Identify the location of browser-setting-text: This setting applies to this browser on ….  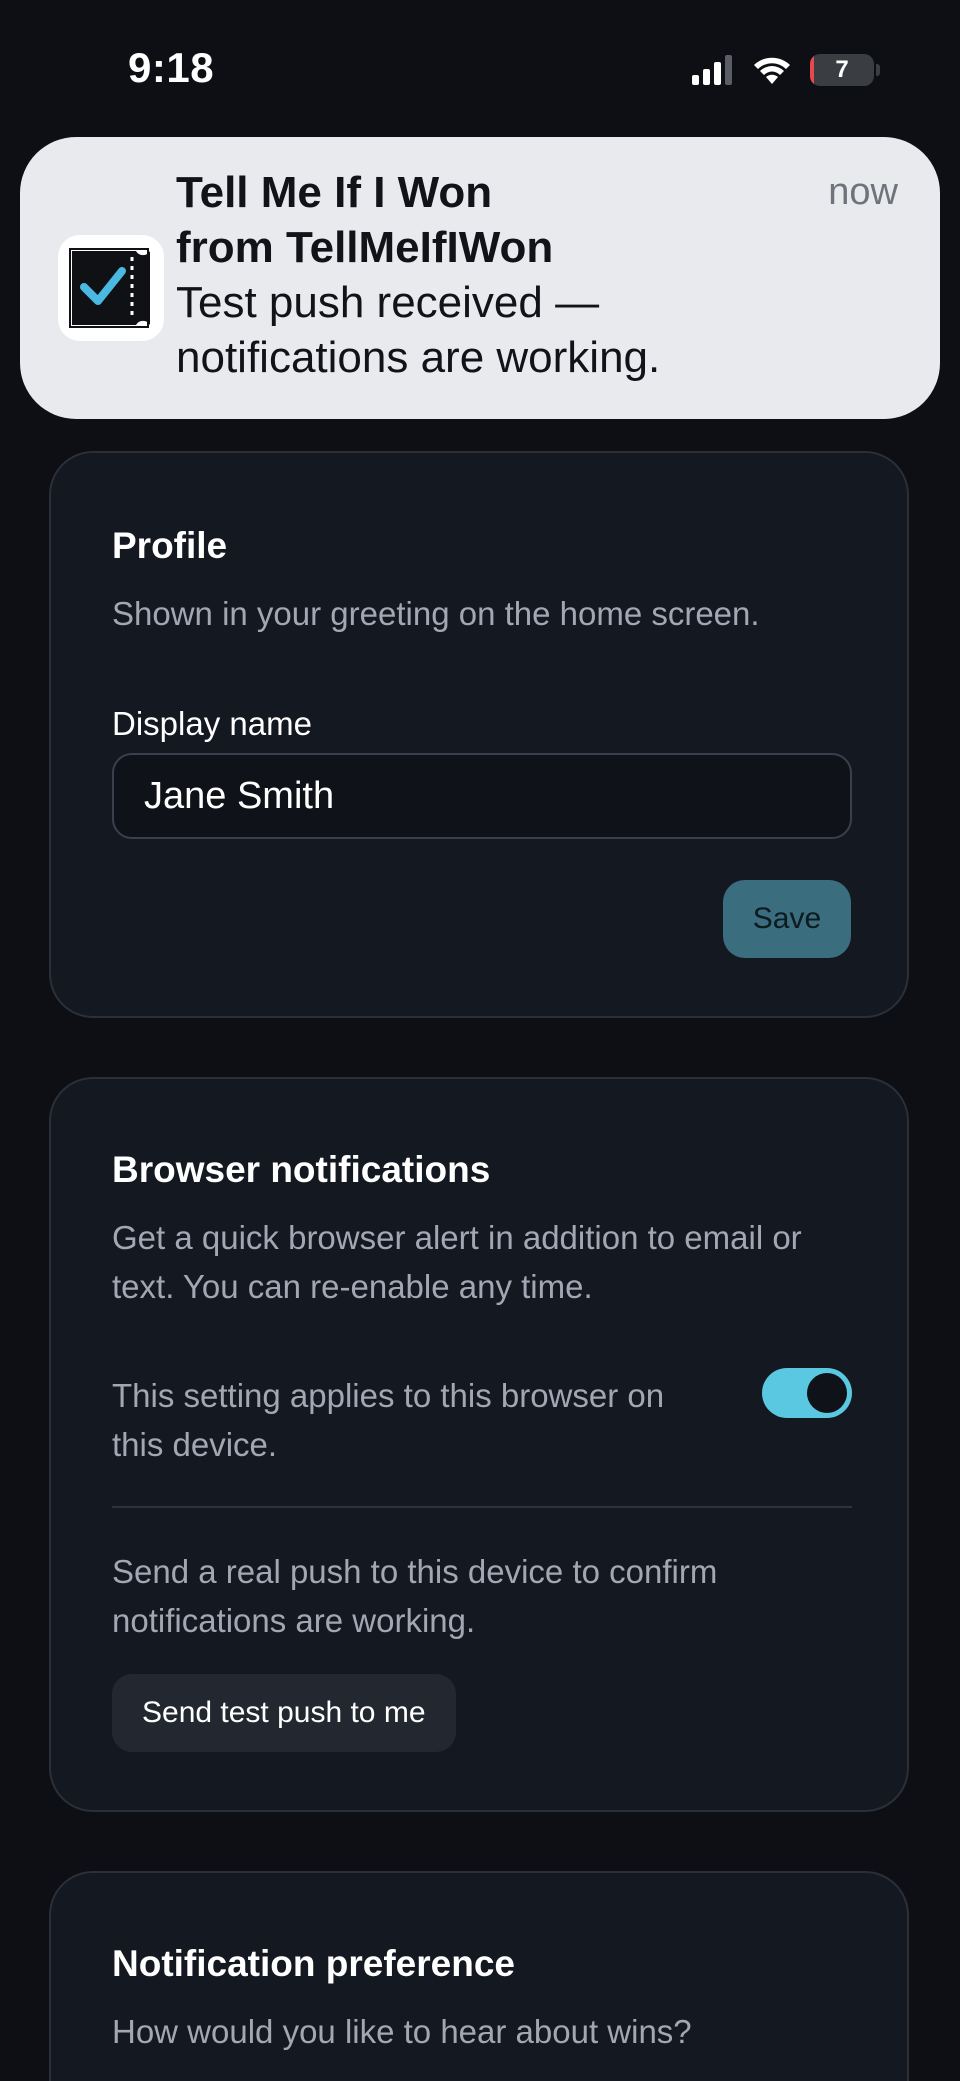
(388, 1420).